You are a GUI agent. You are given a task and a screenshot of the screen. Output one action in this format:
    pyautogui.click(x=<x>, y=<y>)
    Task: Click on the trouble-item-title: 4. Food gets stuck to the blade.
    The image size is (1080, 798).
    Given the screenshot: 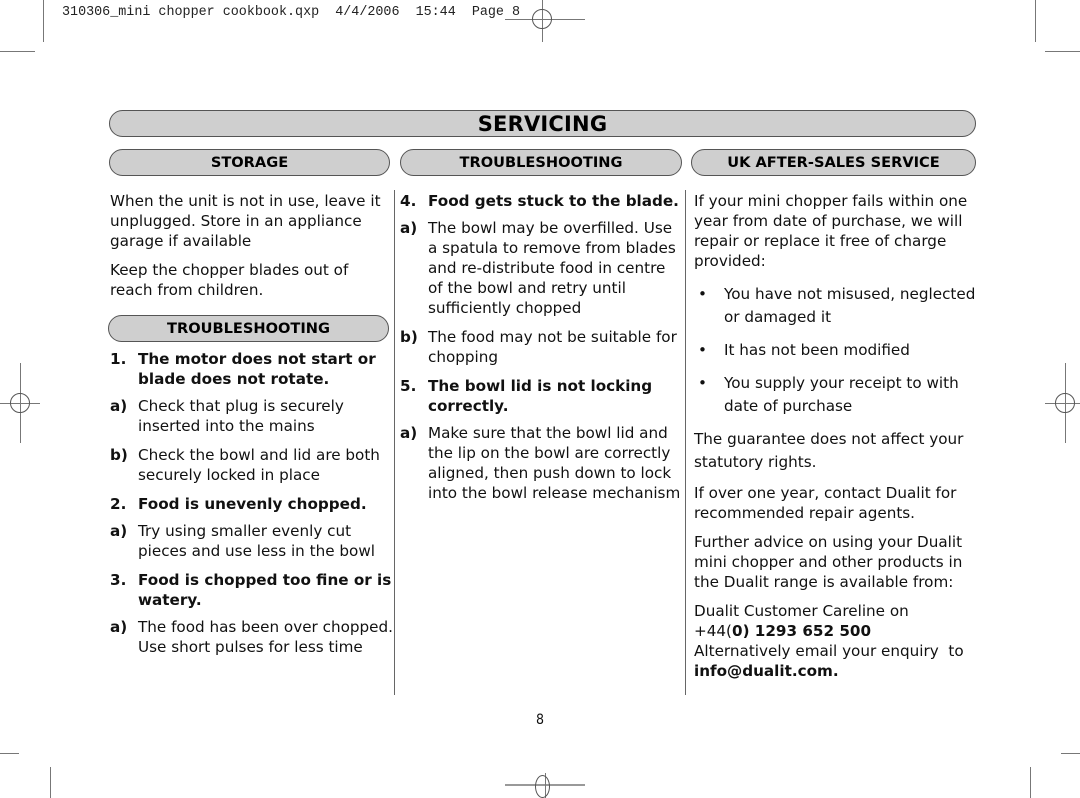 What is the action you would take?
    pyautogui.click(x=541, y=201)
    